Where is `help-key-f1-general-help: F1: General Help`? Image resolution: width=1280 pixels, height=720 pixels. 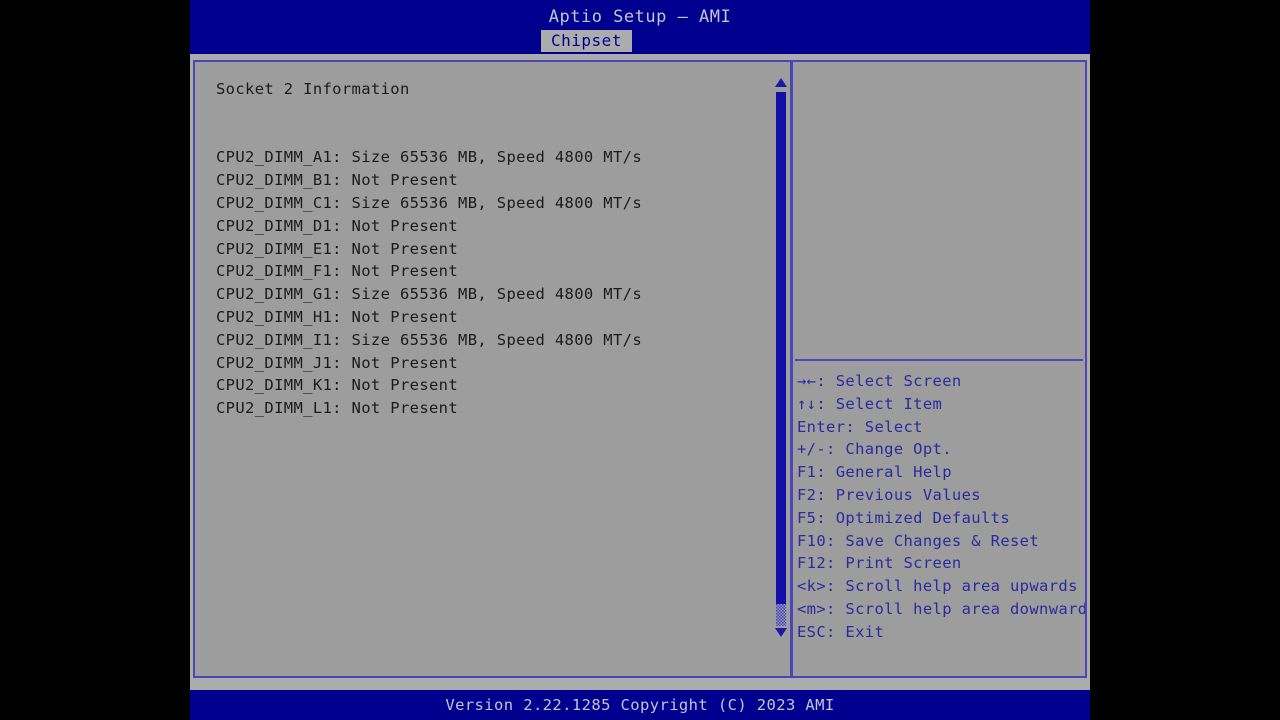 help-key-f1-general-help: F1: General Help is located at coordinates (874, 472).